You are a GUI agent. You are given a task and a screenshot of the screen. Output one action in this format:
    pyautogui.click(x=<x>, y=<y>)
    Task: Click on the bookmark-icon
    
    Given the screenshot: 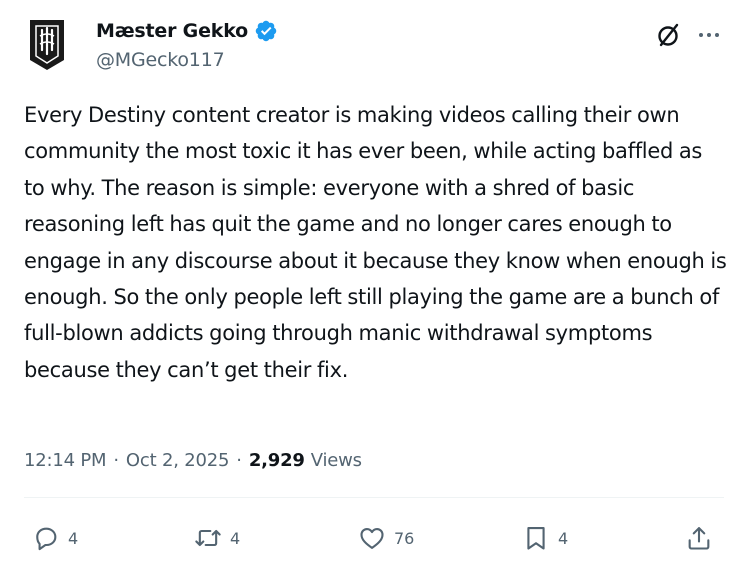 What is the action you would take?
    pyautogui.click(x=536, y=538)
    